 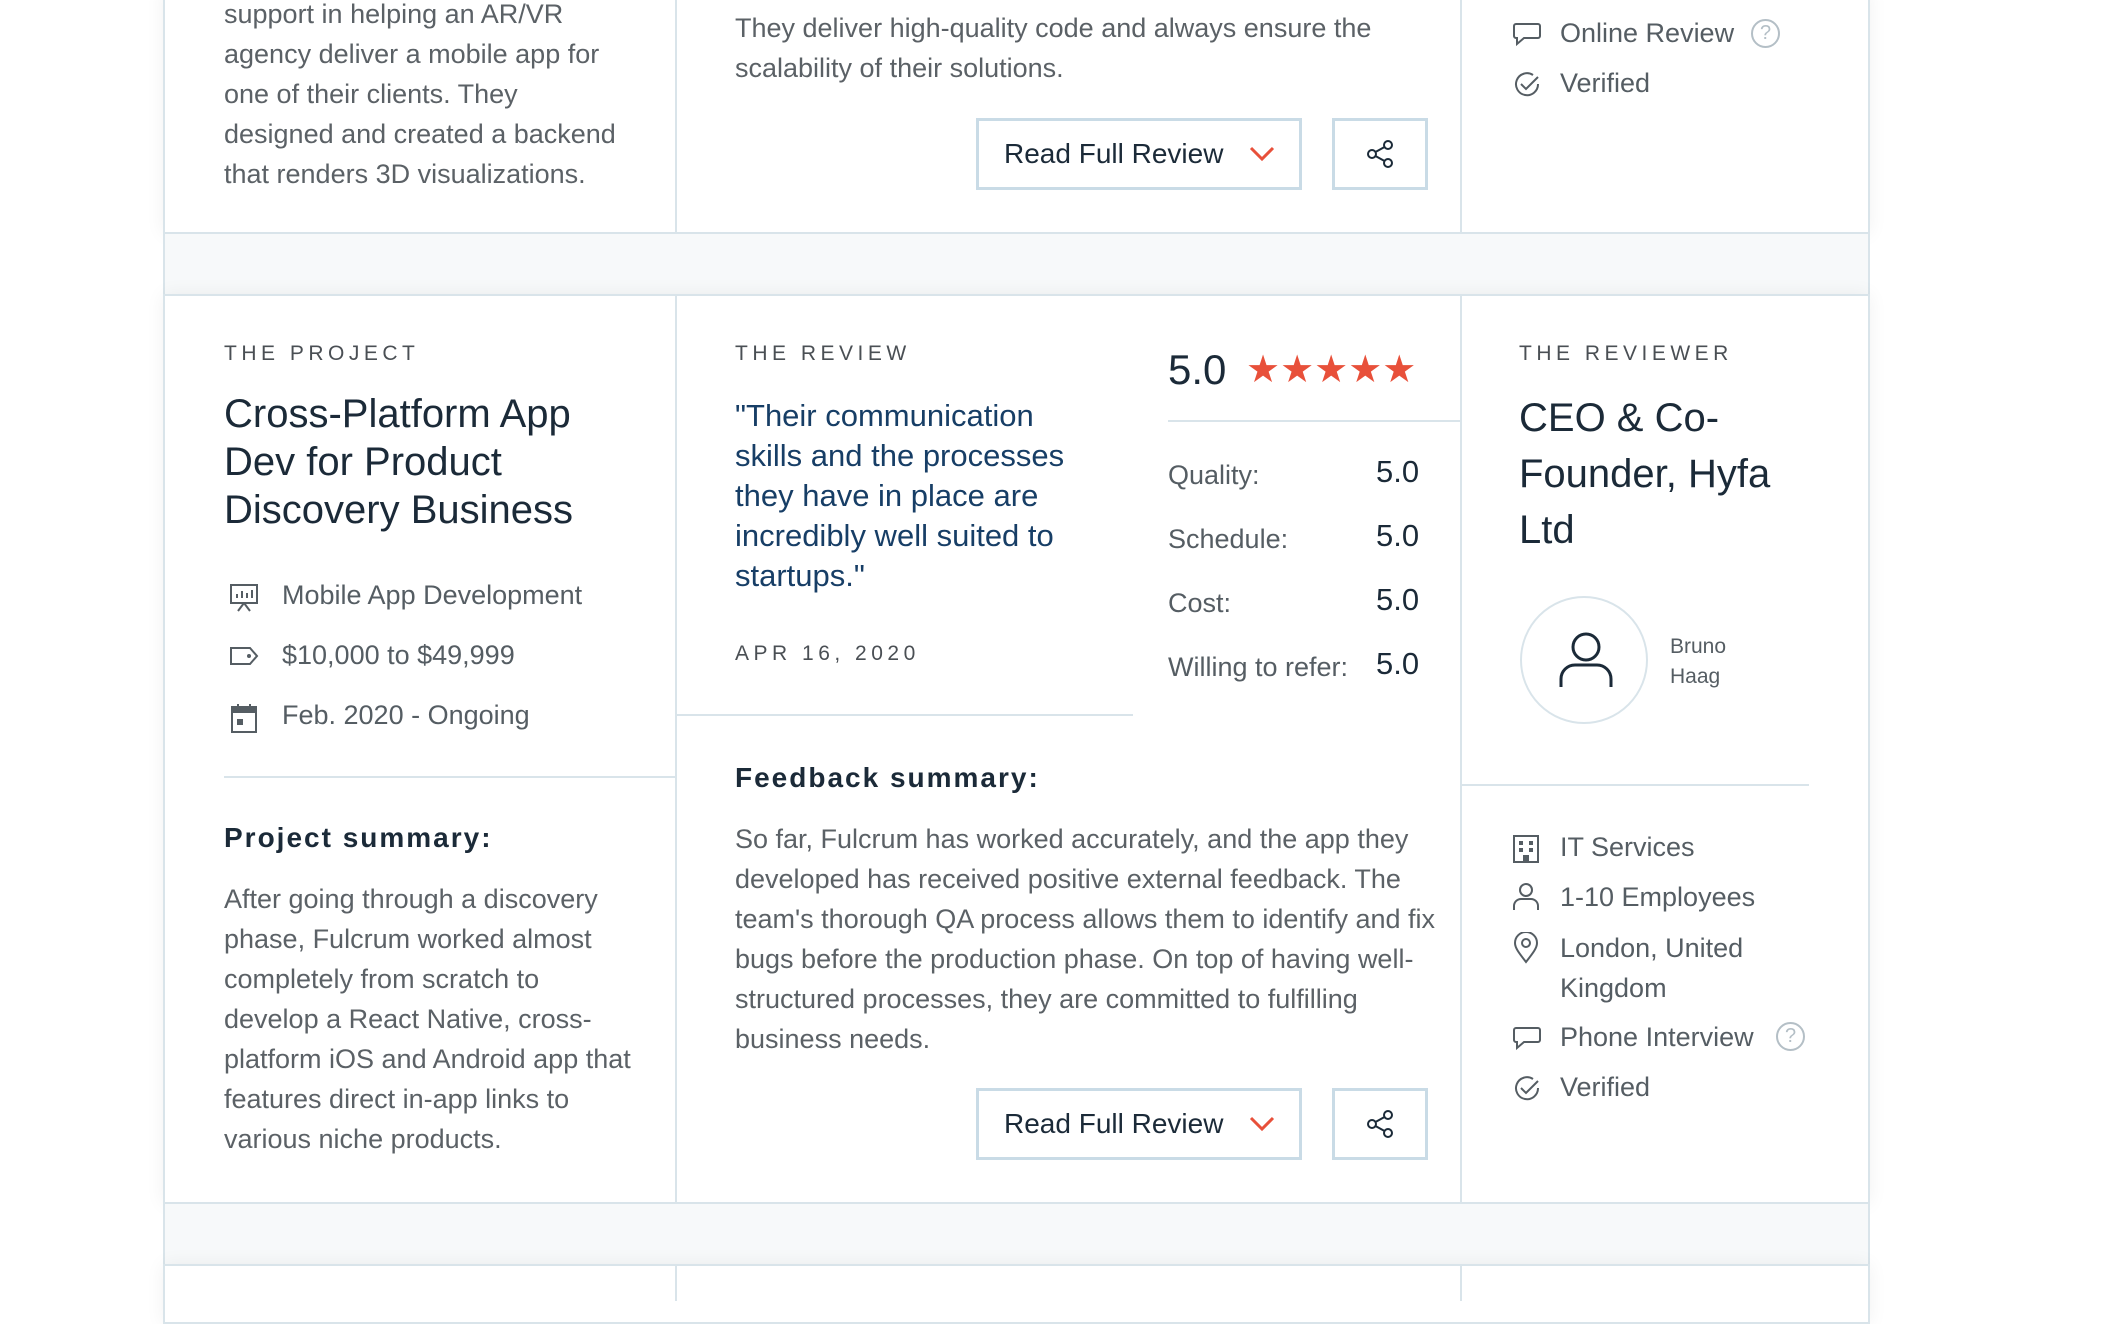 I want to click on building-icon, so click(x=1526, y=849).